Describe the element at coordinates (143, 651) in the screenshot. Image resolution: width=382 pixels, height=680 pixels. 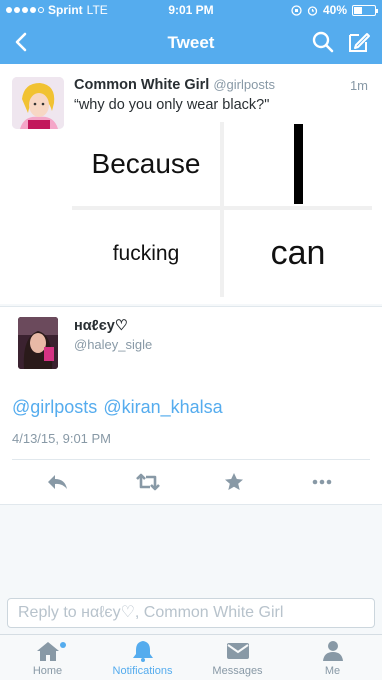
I see `bell-icon` at that location.